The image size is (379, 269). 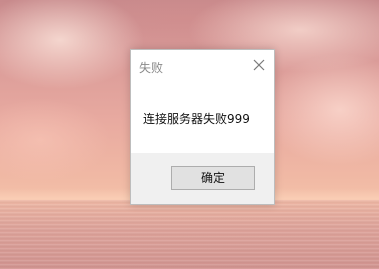 I want to click on close-icon, so click(x=259, y=65).